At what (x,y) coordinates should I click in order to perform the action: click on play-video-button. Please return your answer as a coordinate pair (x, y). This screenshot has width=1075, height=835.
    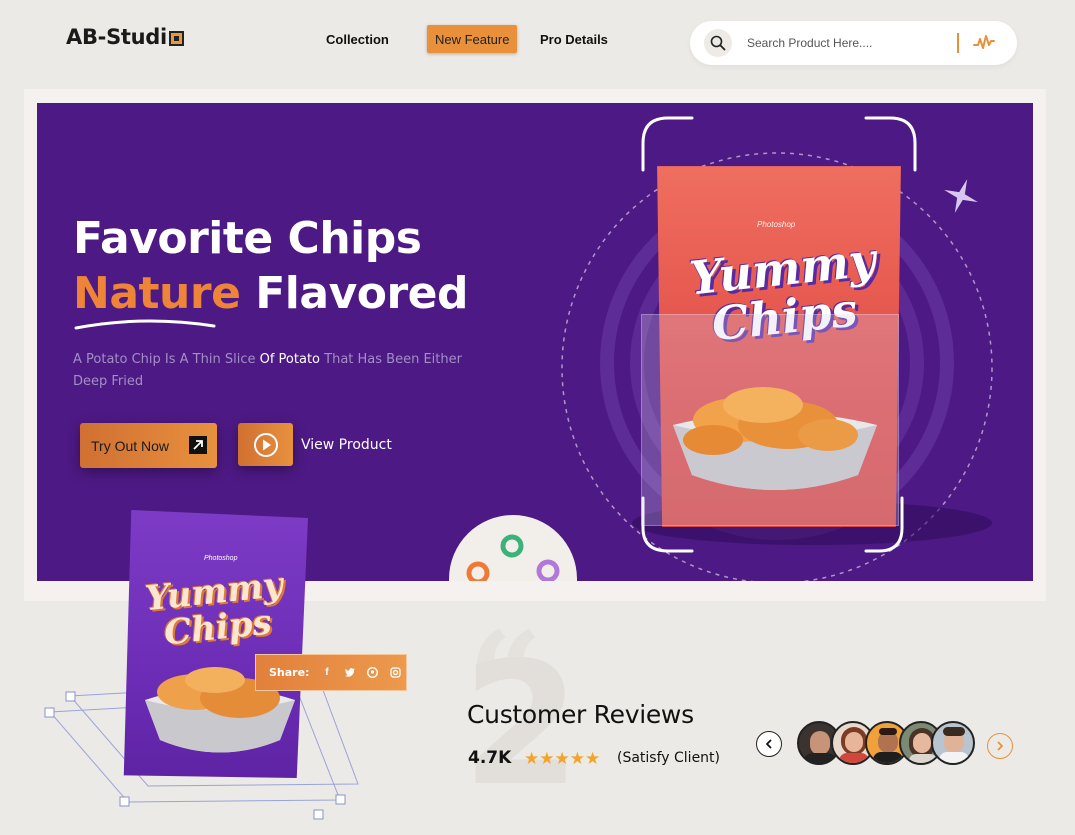
    Looking at the image, I should click on (265, 444).